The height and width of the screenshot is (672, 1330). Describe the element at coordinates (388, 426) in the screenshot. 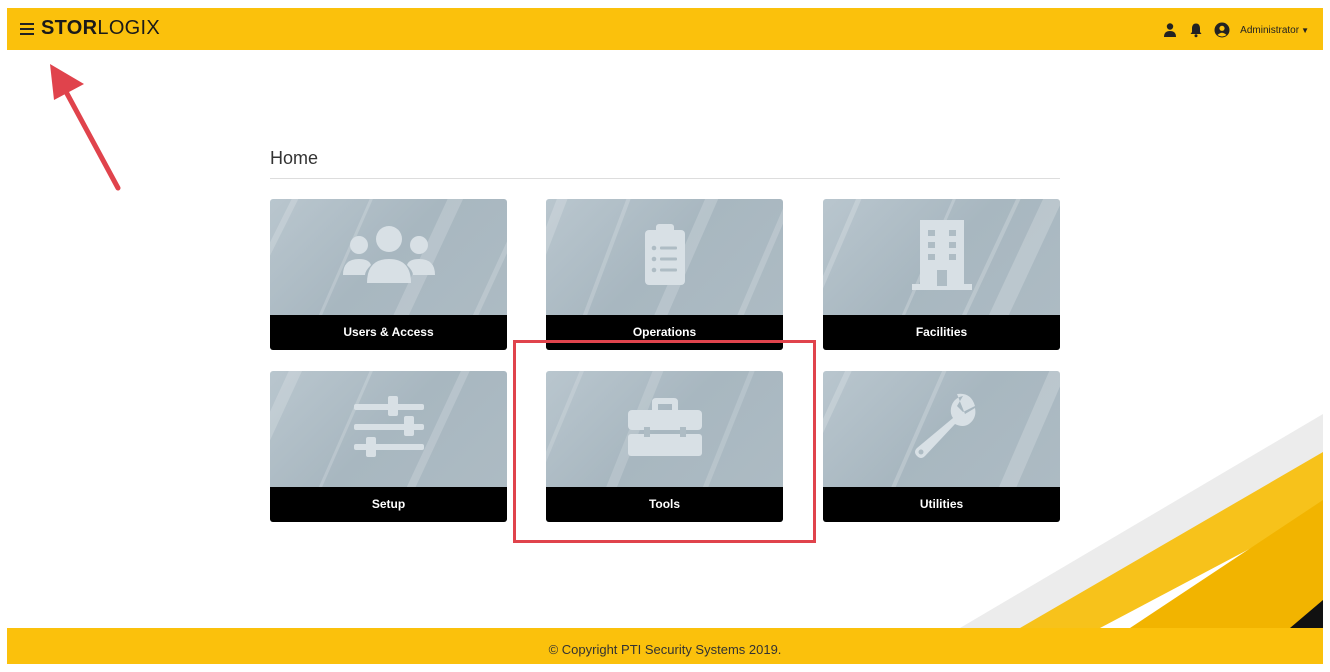

I see `sliders-icon` at that location.